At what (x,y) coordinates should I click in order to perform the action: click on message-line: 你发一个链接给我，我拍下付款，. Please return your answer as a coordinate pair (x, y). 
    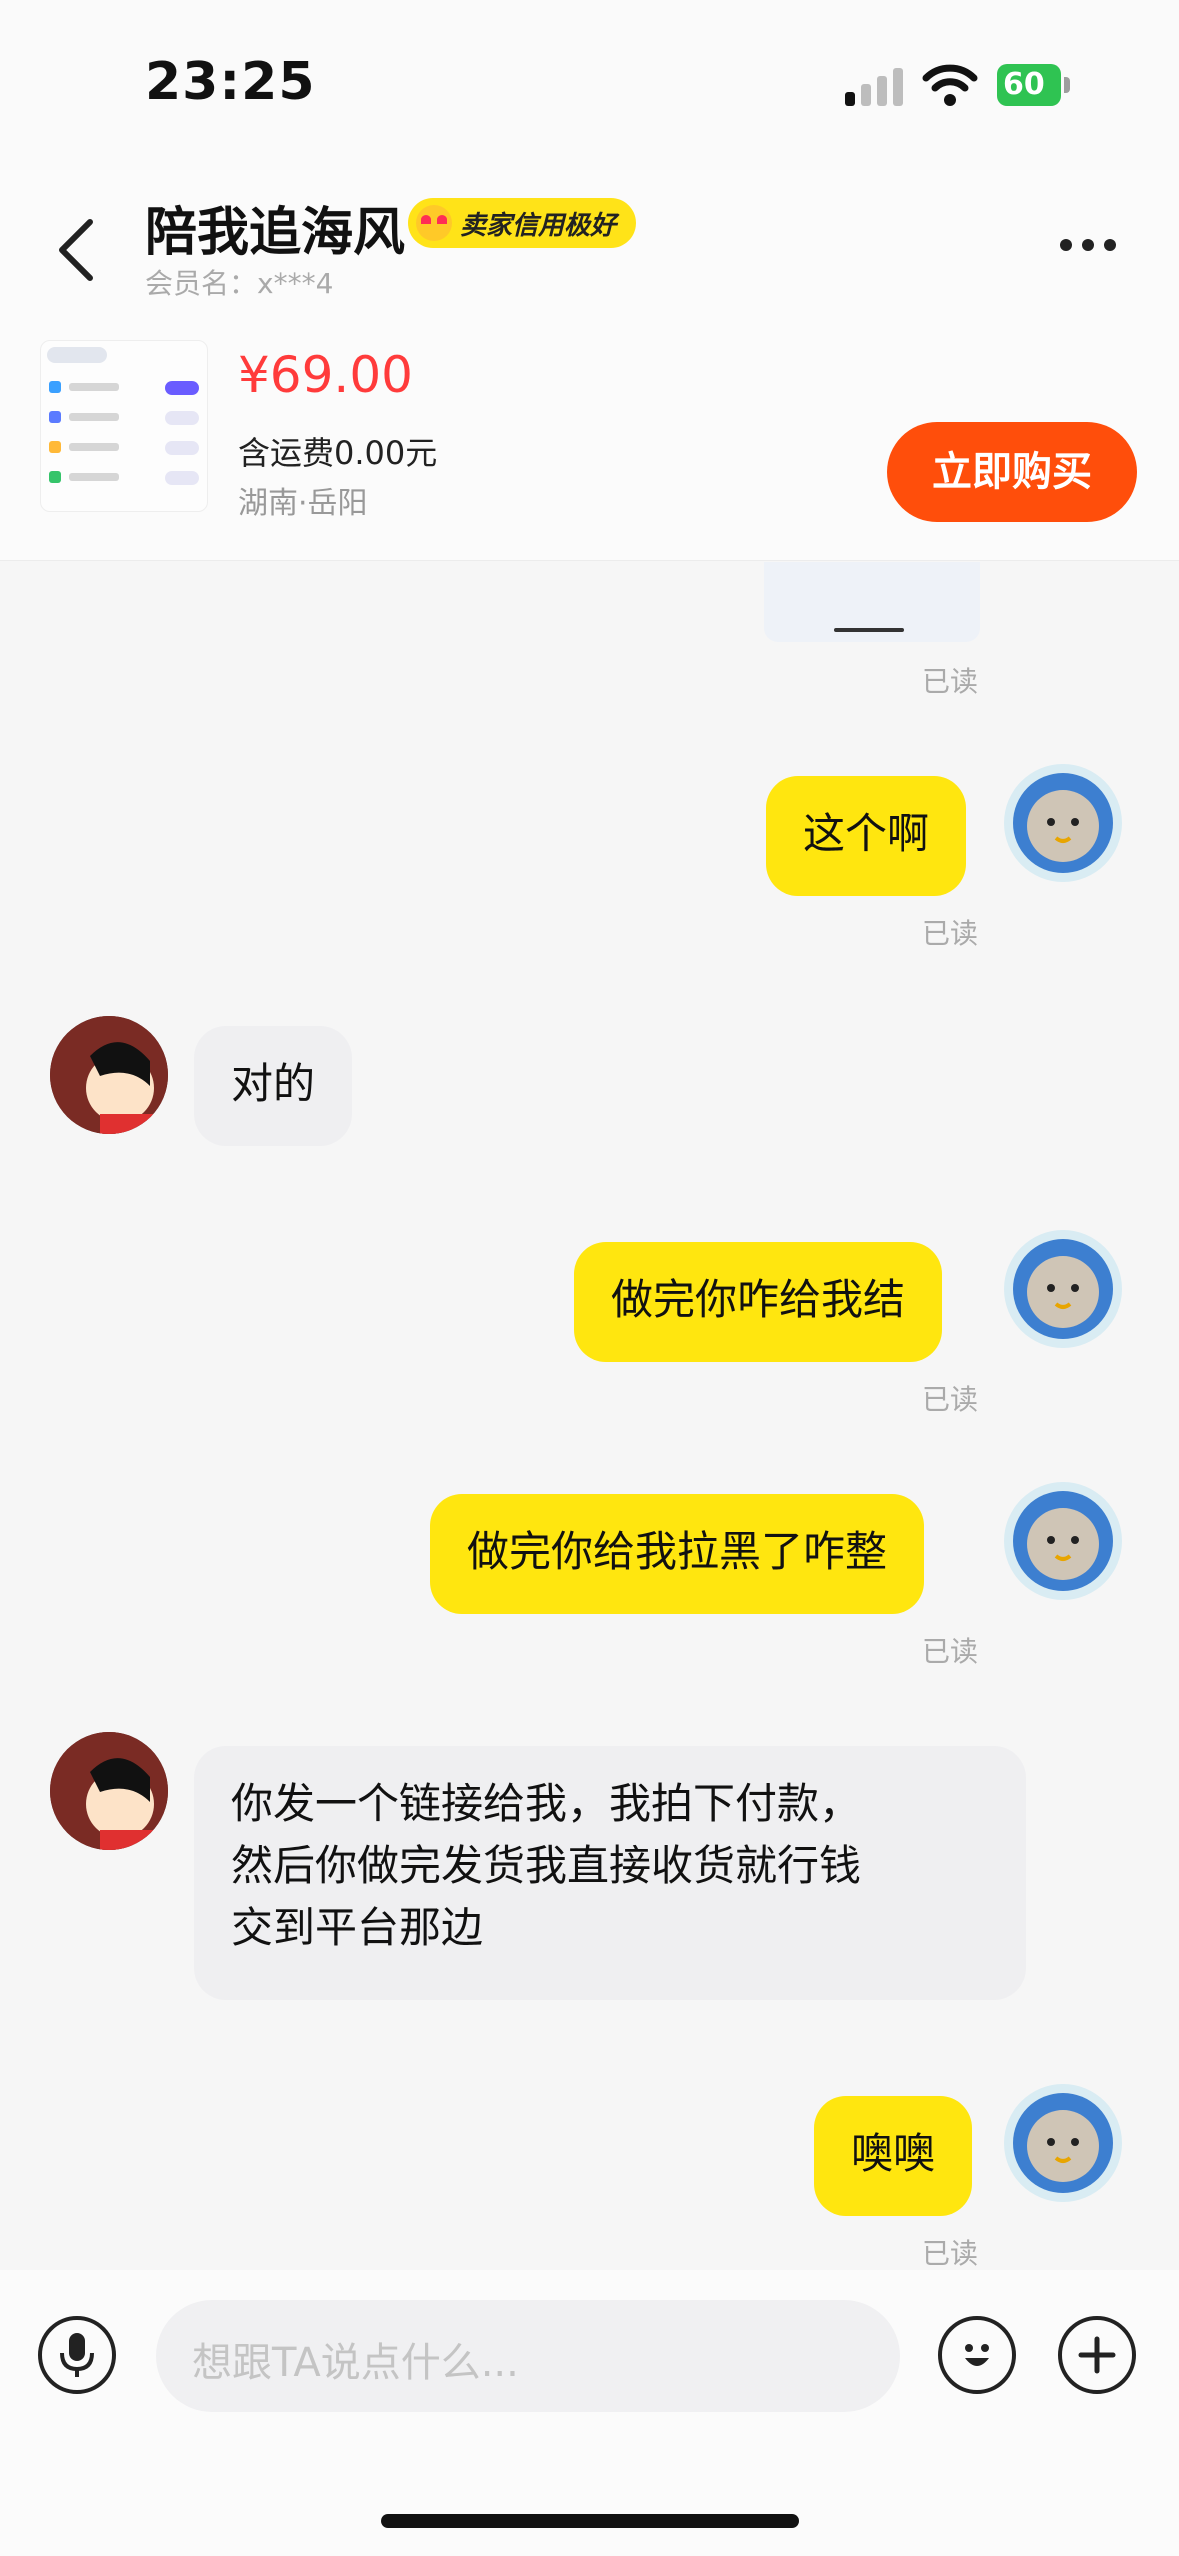
    Looking at the image, I should click on (546, 1803).